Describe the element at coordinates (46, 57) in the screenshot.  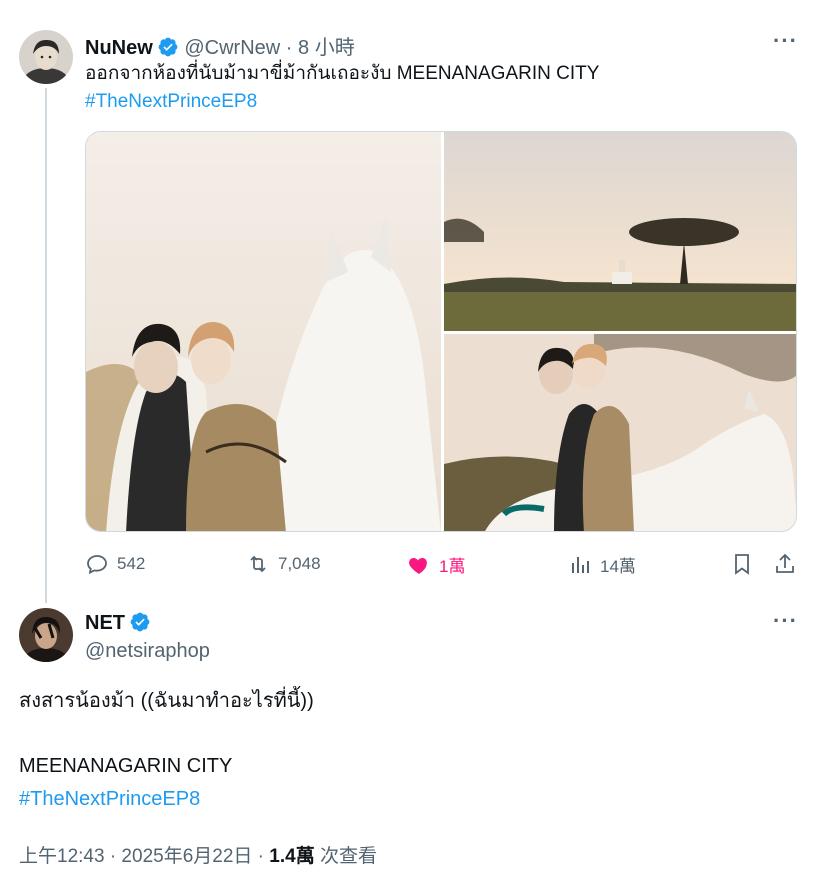
I see `avatar-nunew` at that location.